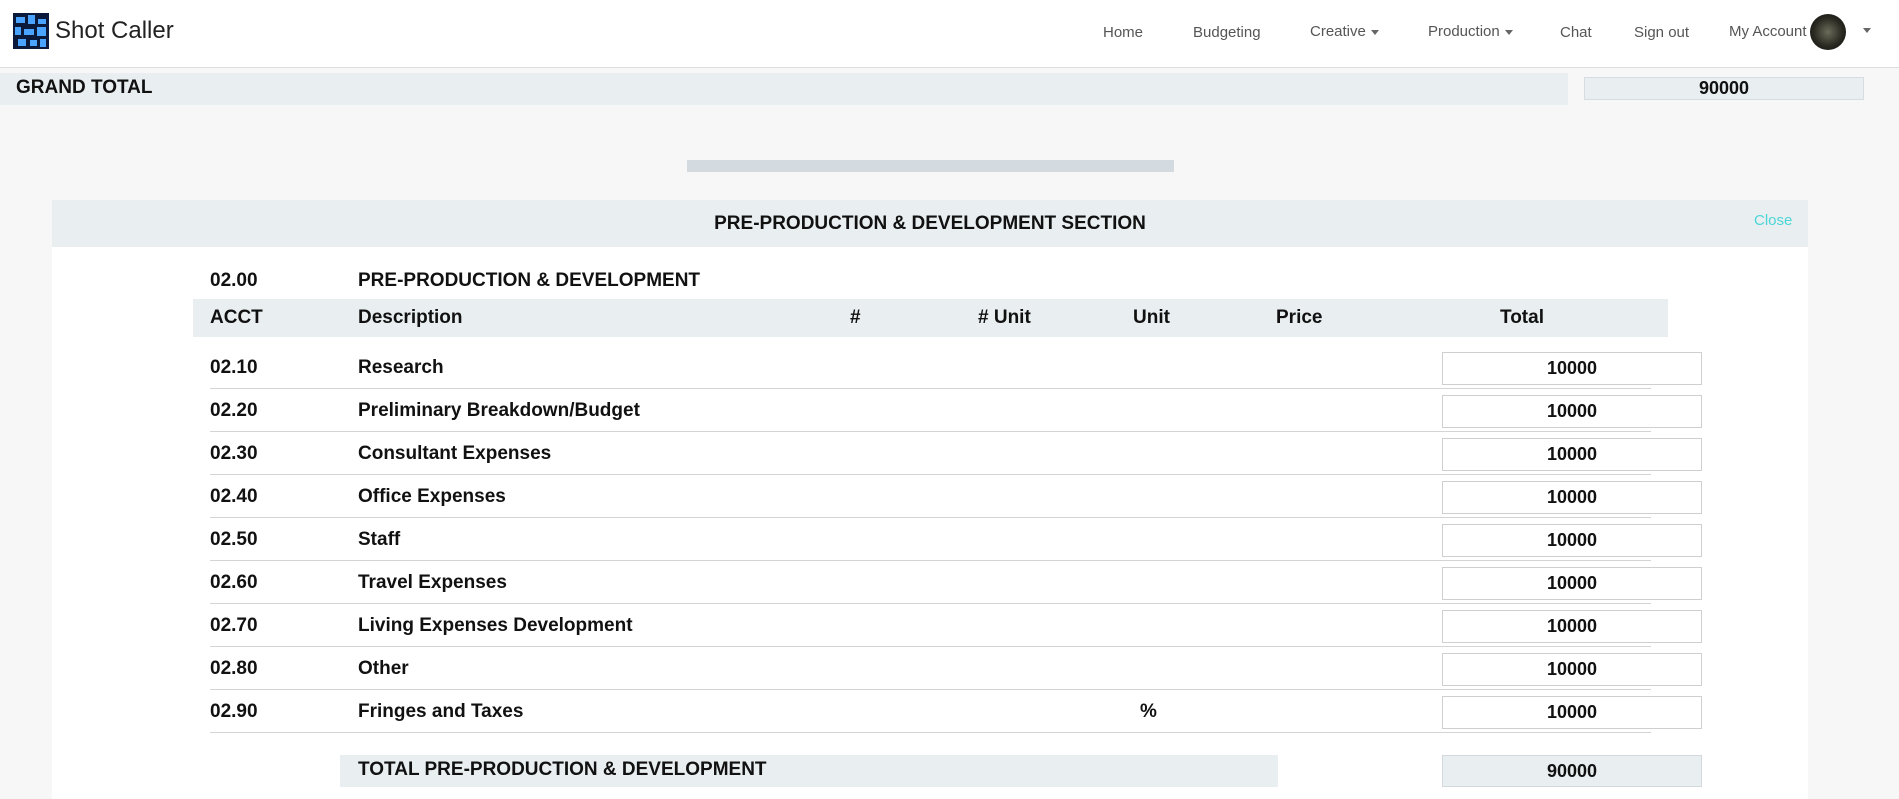 This screenshot has height=799, width=1899. I want to click on row-acct: 02.80, so click(234, 668).